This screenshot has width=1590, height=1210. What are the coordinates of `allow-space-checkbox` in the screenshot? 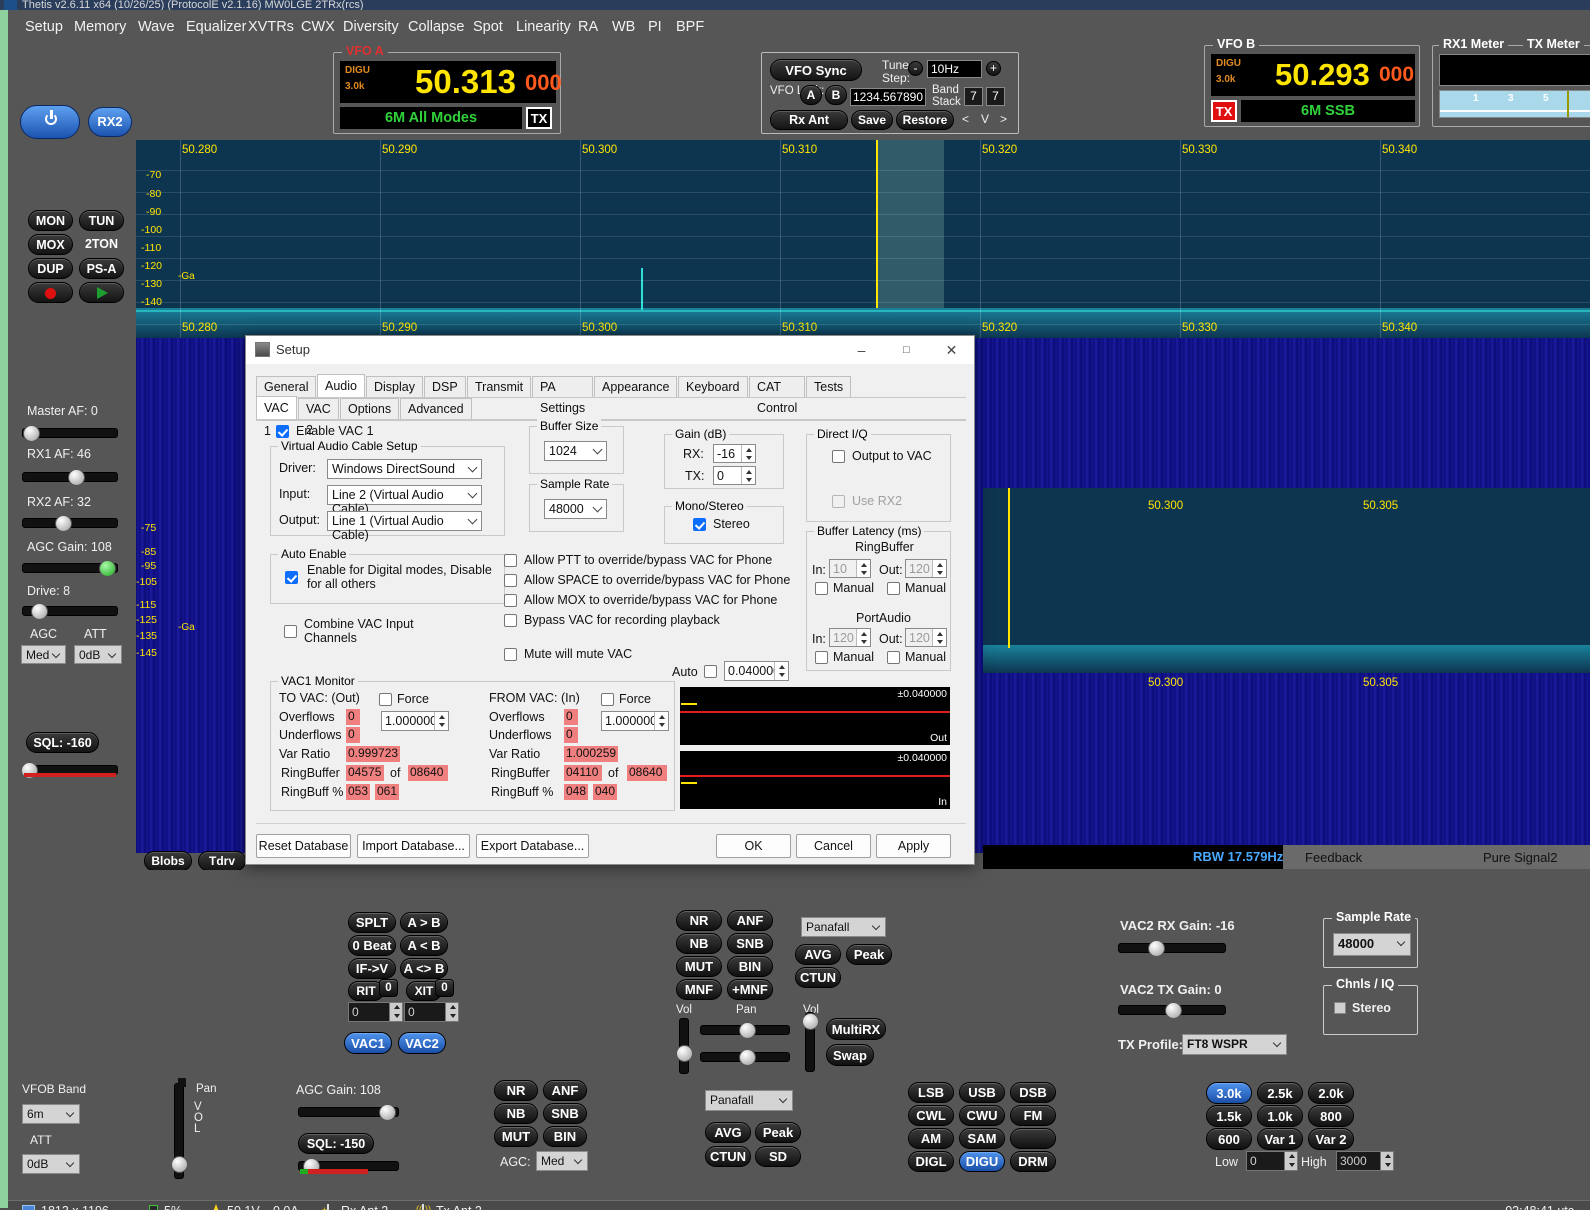 It's located at (510, 580).